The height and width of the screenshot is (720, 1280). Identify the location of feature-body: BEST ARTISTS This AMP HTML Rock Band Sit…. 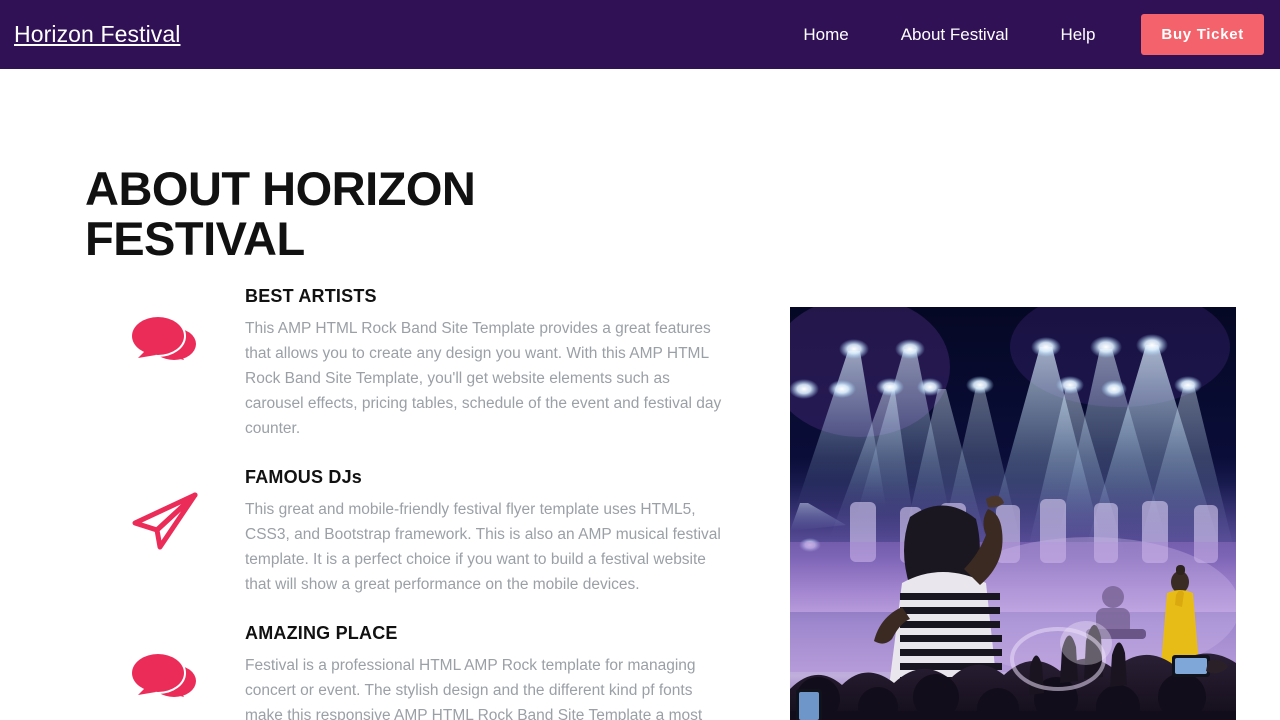
(485, 361).